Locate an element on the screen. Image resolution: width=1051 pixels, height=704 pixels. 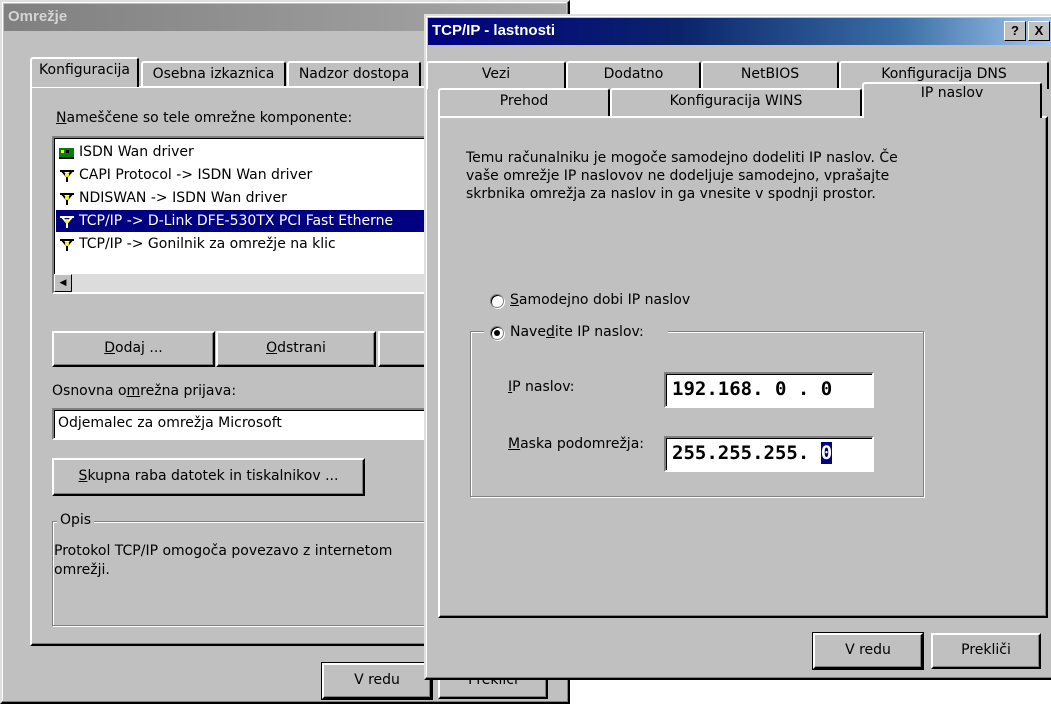
tab-vezi: Vezi is located at coordinates (496, 75).